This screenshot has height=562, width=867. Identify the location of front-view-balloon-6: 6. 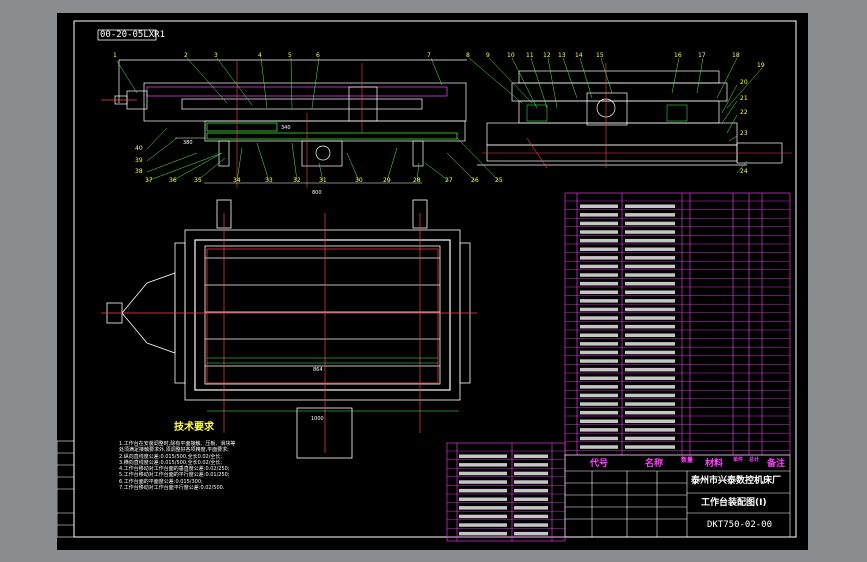
(318, 55).